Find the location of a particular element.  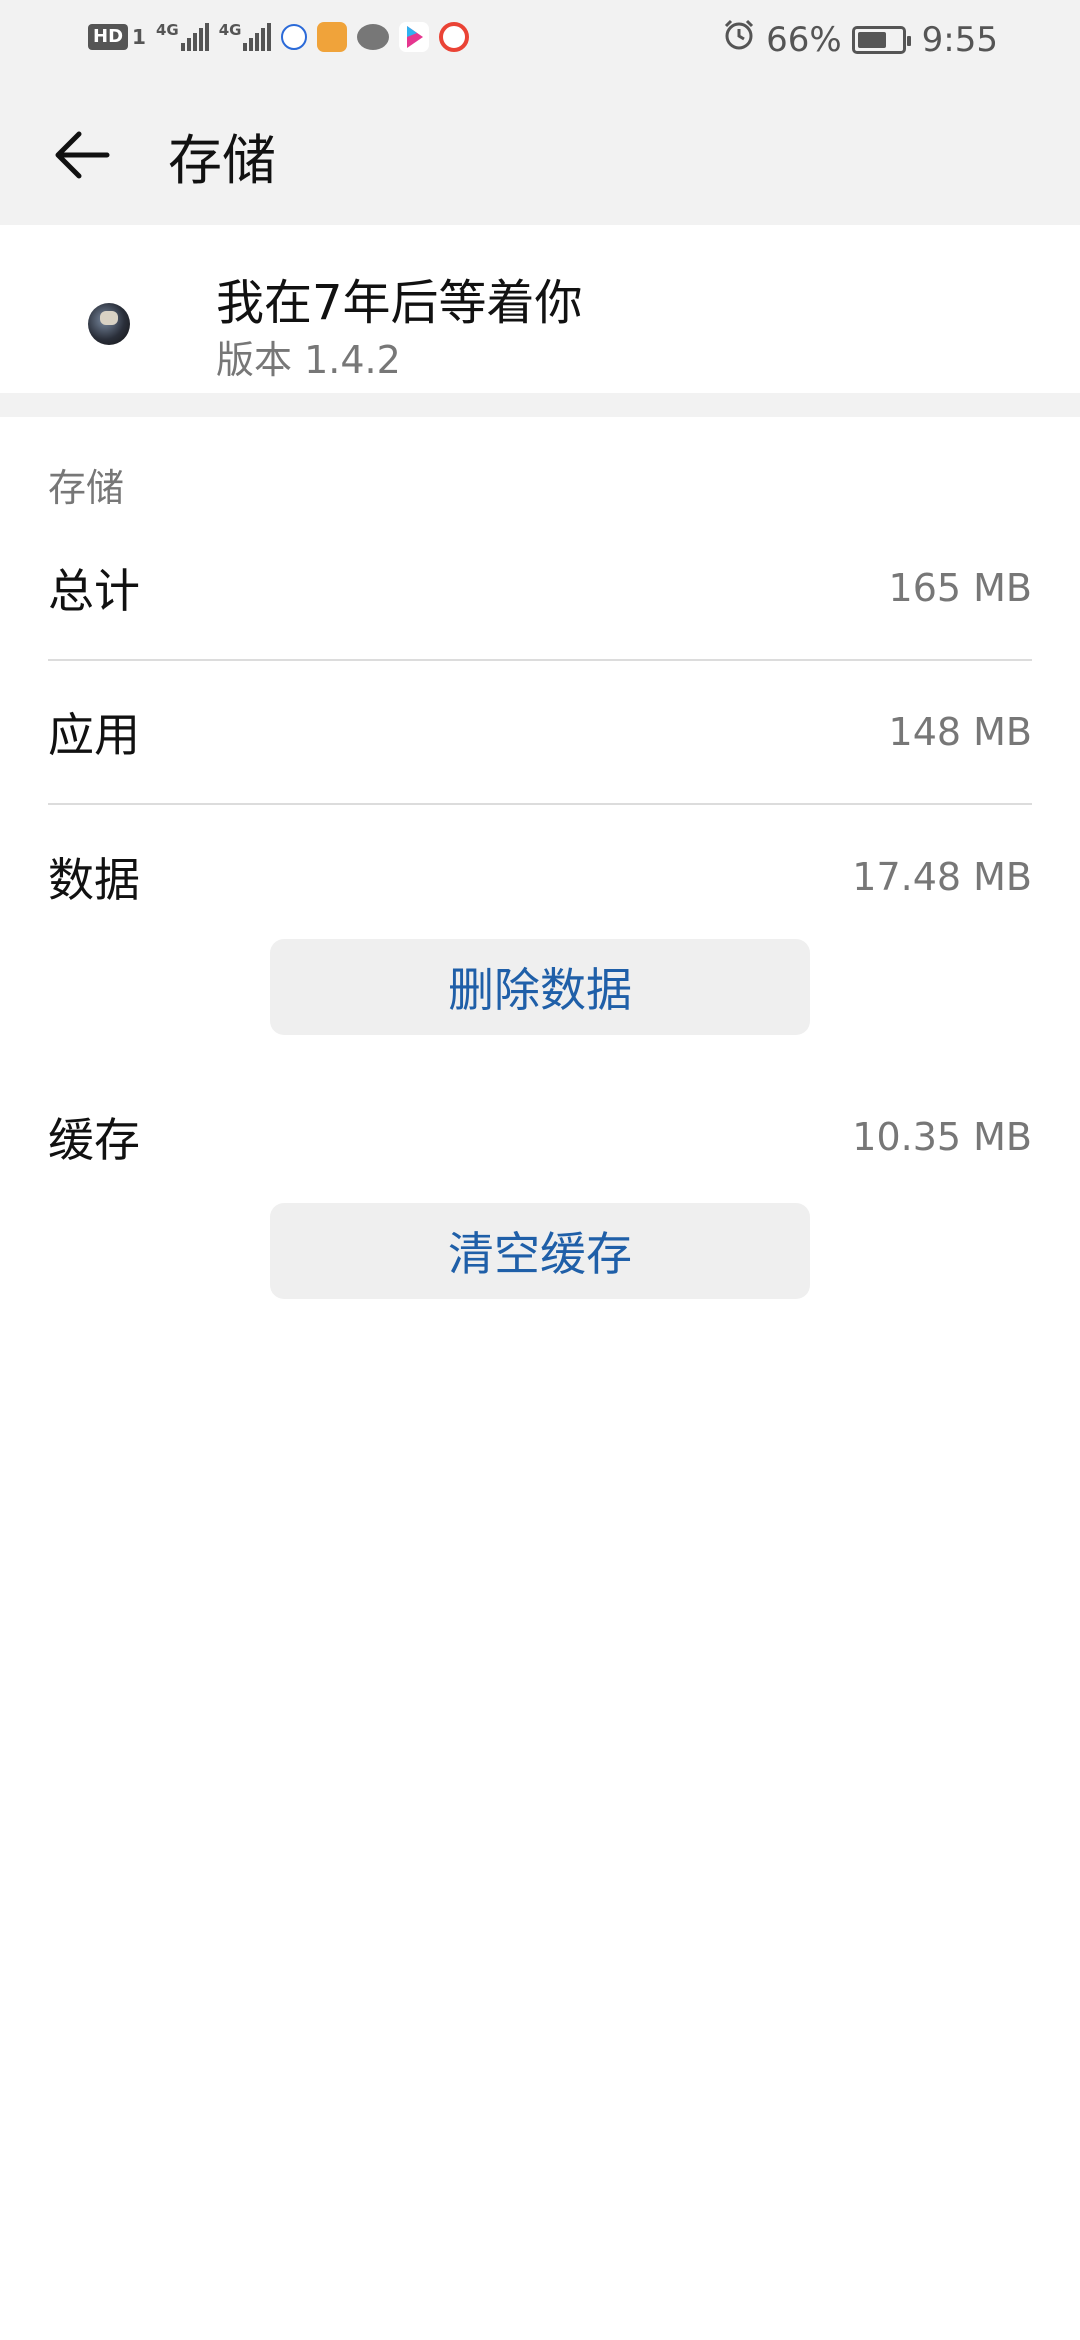

total-value: 165 MB is located at coordinates (960, 588).